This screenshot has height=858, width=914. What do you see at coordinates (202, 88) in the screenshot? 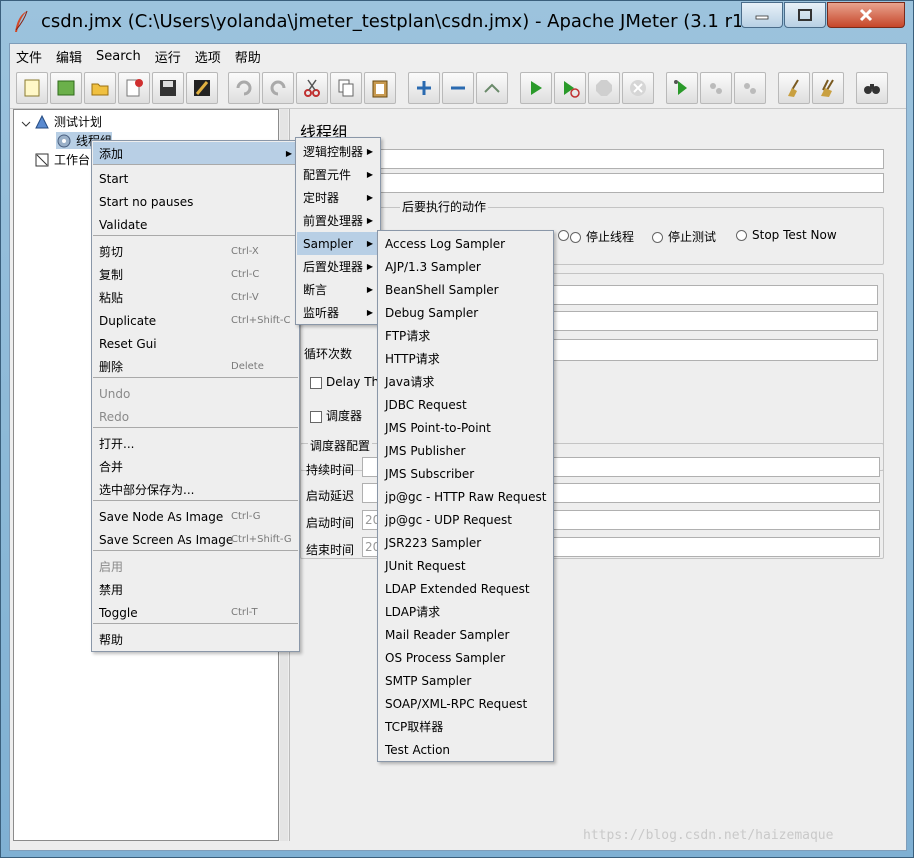
I see `save-as-button` at bounding box center [202, 88].